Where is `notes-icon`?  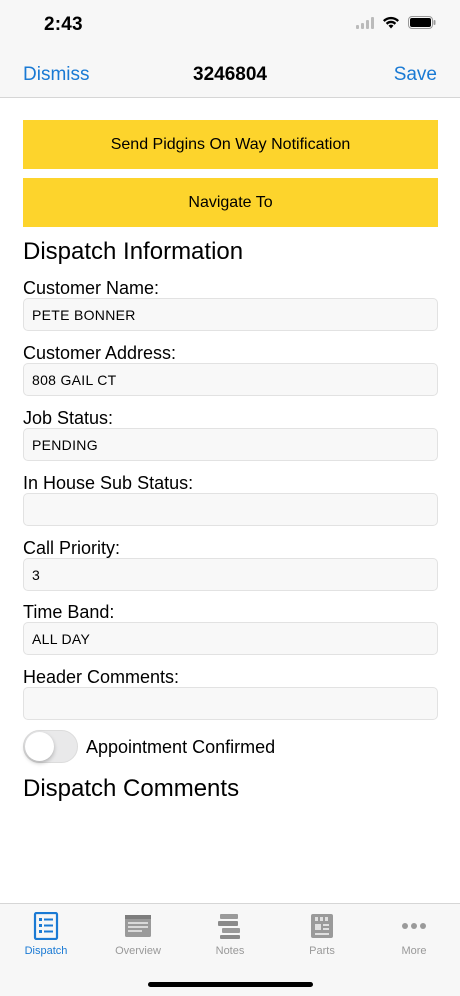 notes-icon is located at coordinates (229, 926).